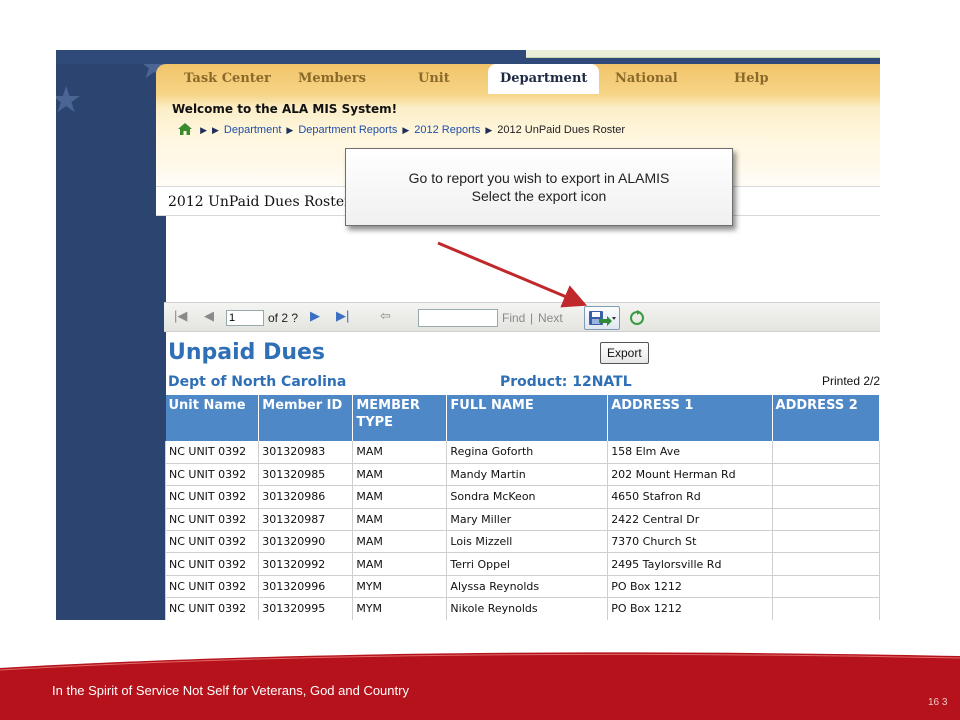 This screenshot has width=960, height=720. Describe the element at coordinates (938, 702) in the screenshot. I see `slide-number: 16 3` at that location.